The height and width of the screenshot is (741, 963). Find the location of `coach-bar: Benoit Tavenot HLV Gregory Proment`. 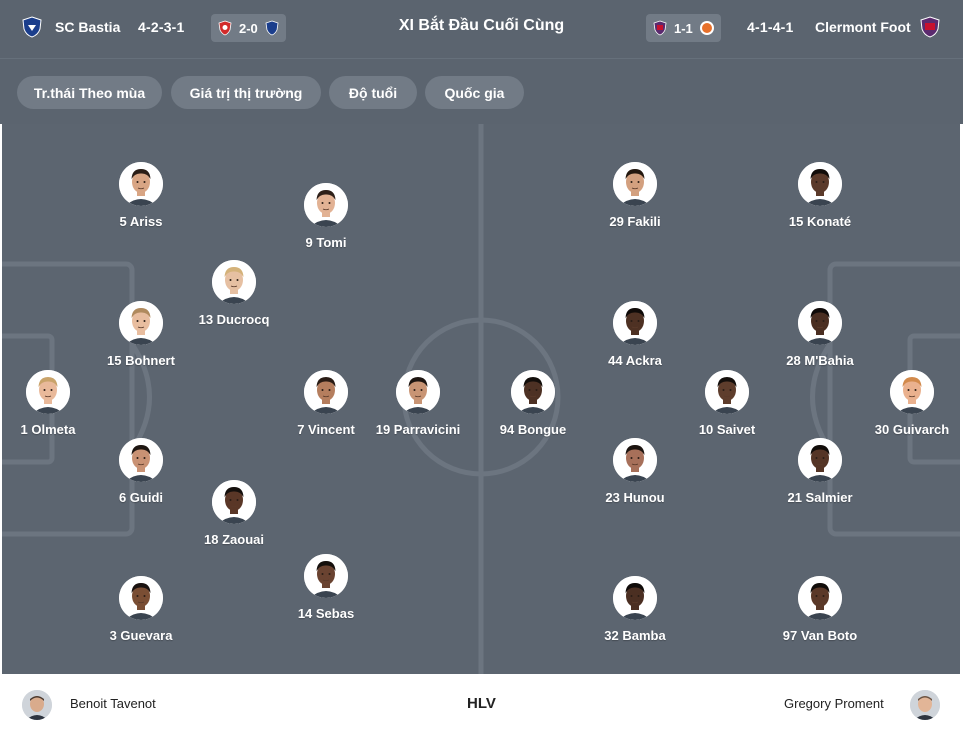

coach-bar: Benoit Tavenot HLV Gregory Proment is located at coordinates (481, 707).